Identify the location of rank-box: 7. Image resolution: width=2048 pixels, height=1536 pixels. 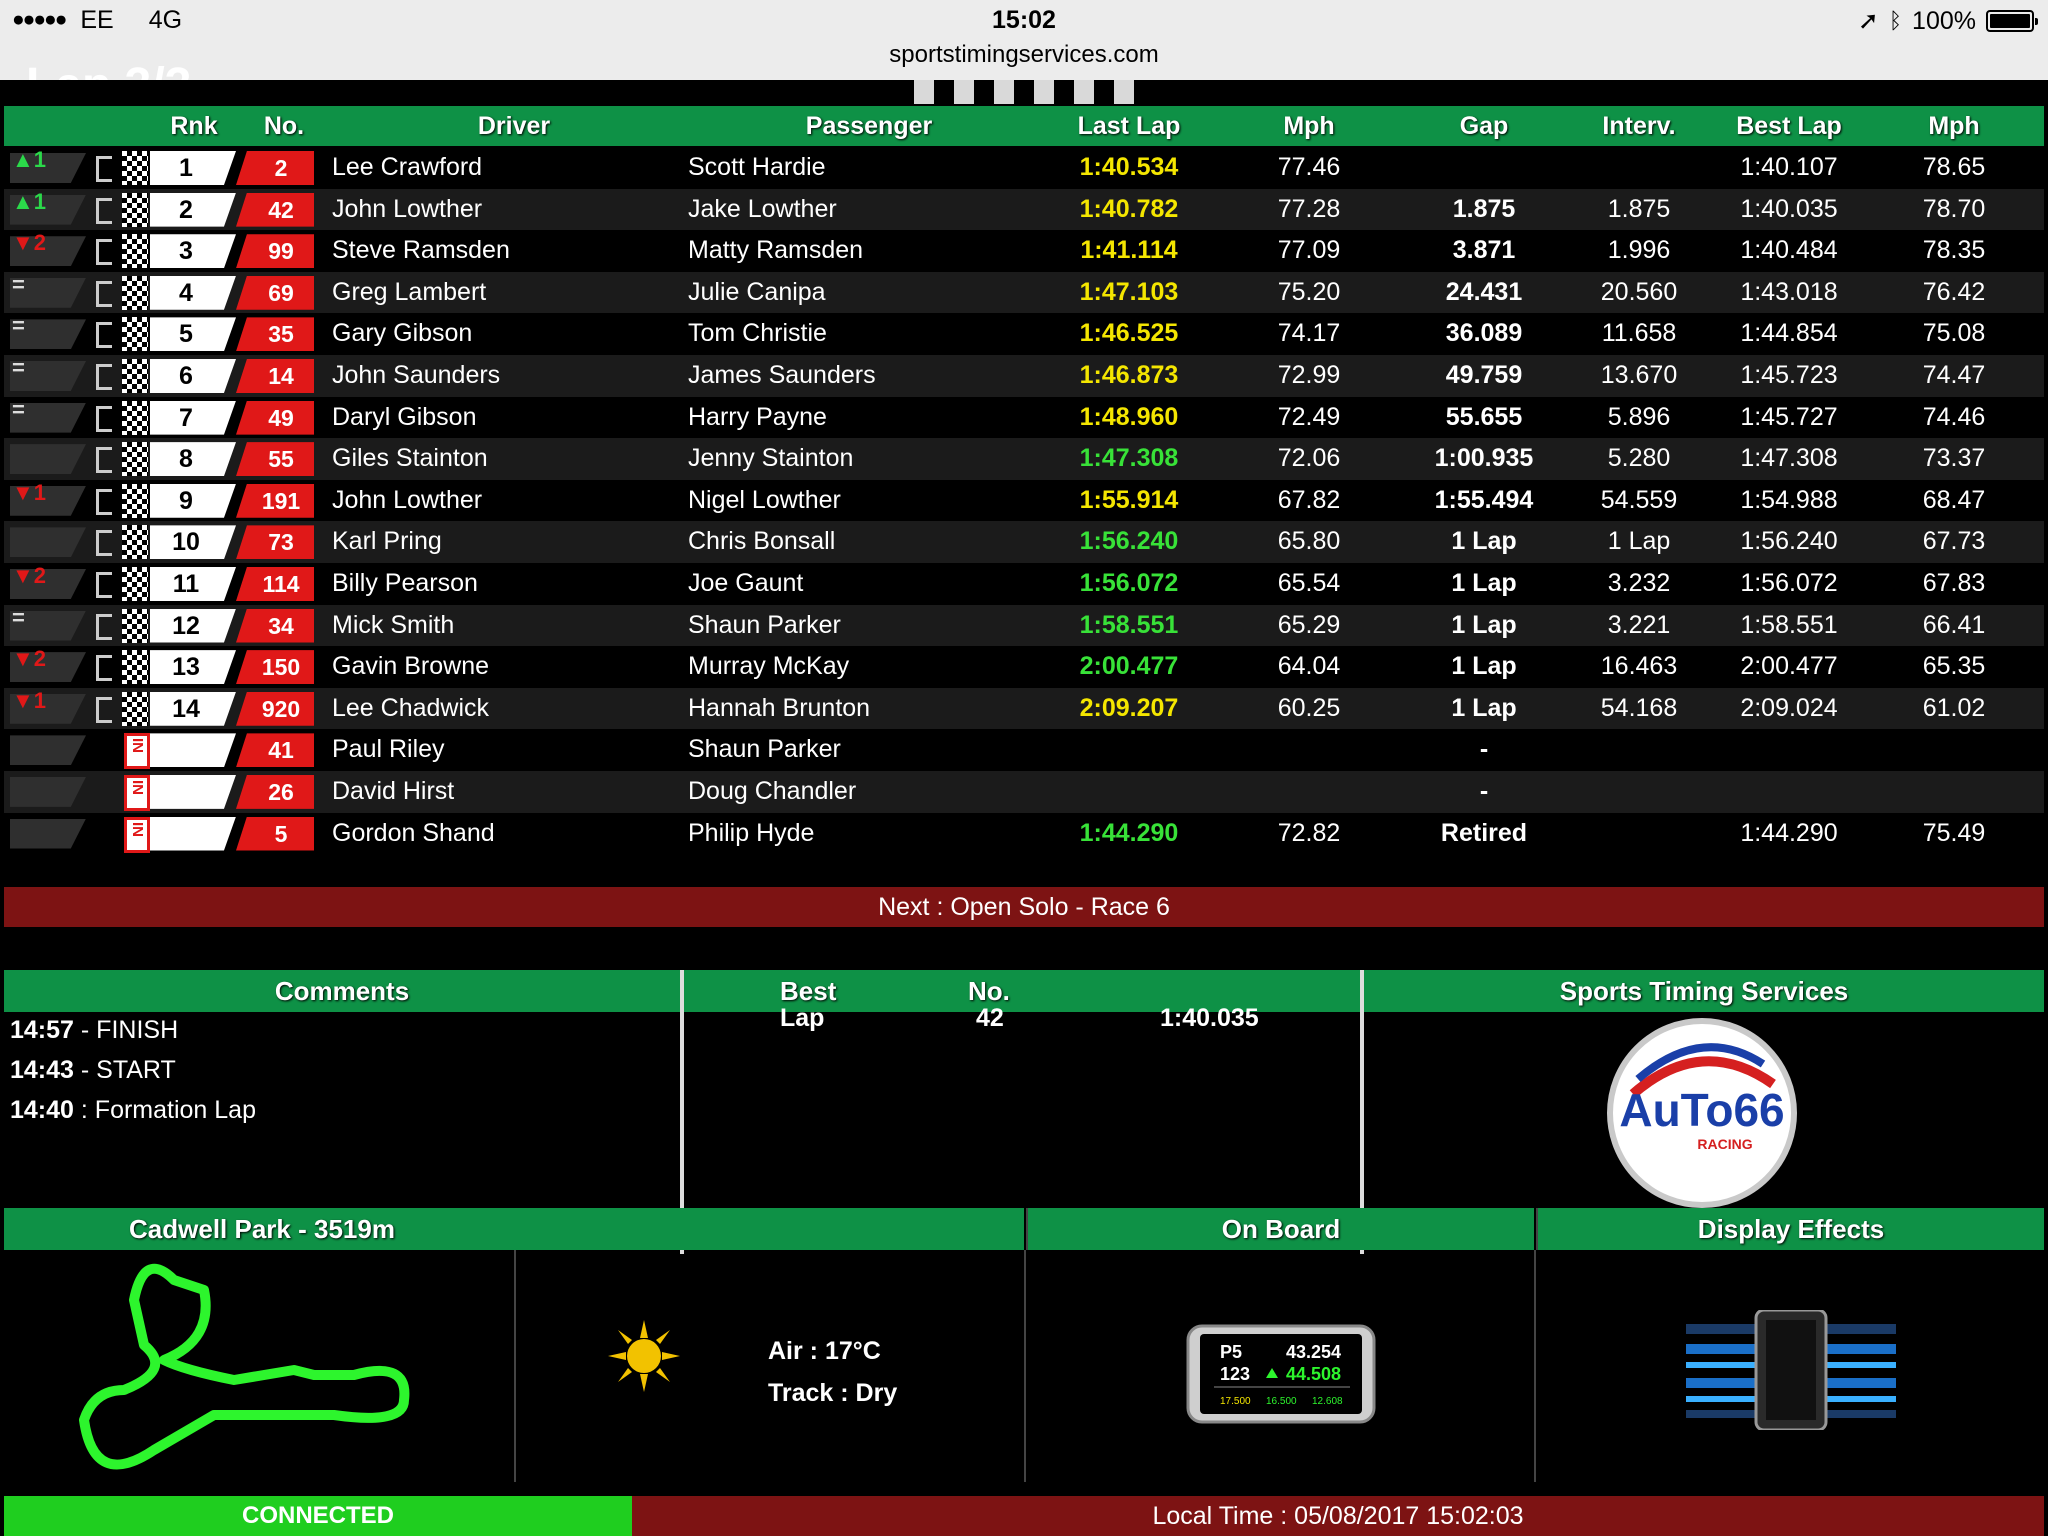
(193, 417).